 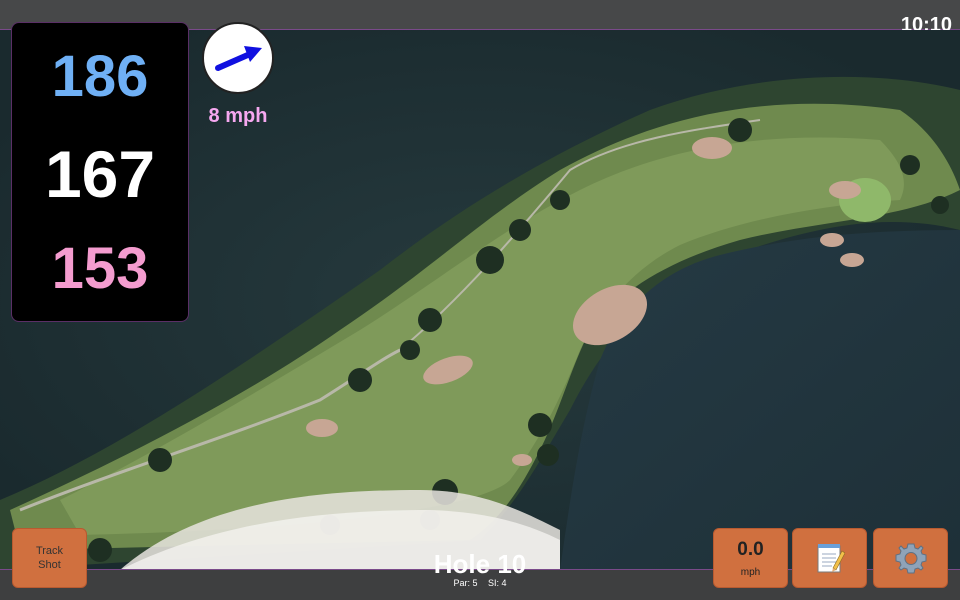 I want to click on front-distance: 153, so click(x=100, y=268).